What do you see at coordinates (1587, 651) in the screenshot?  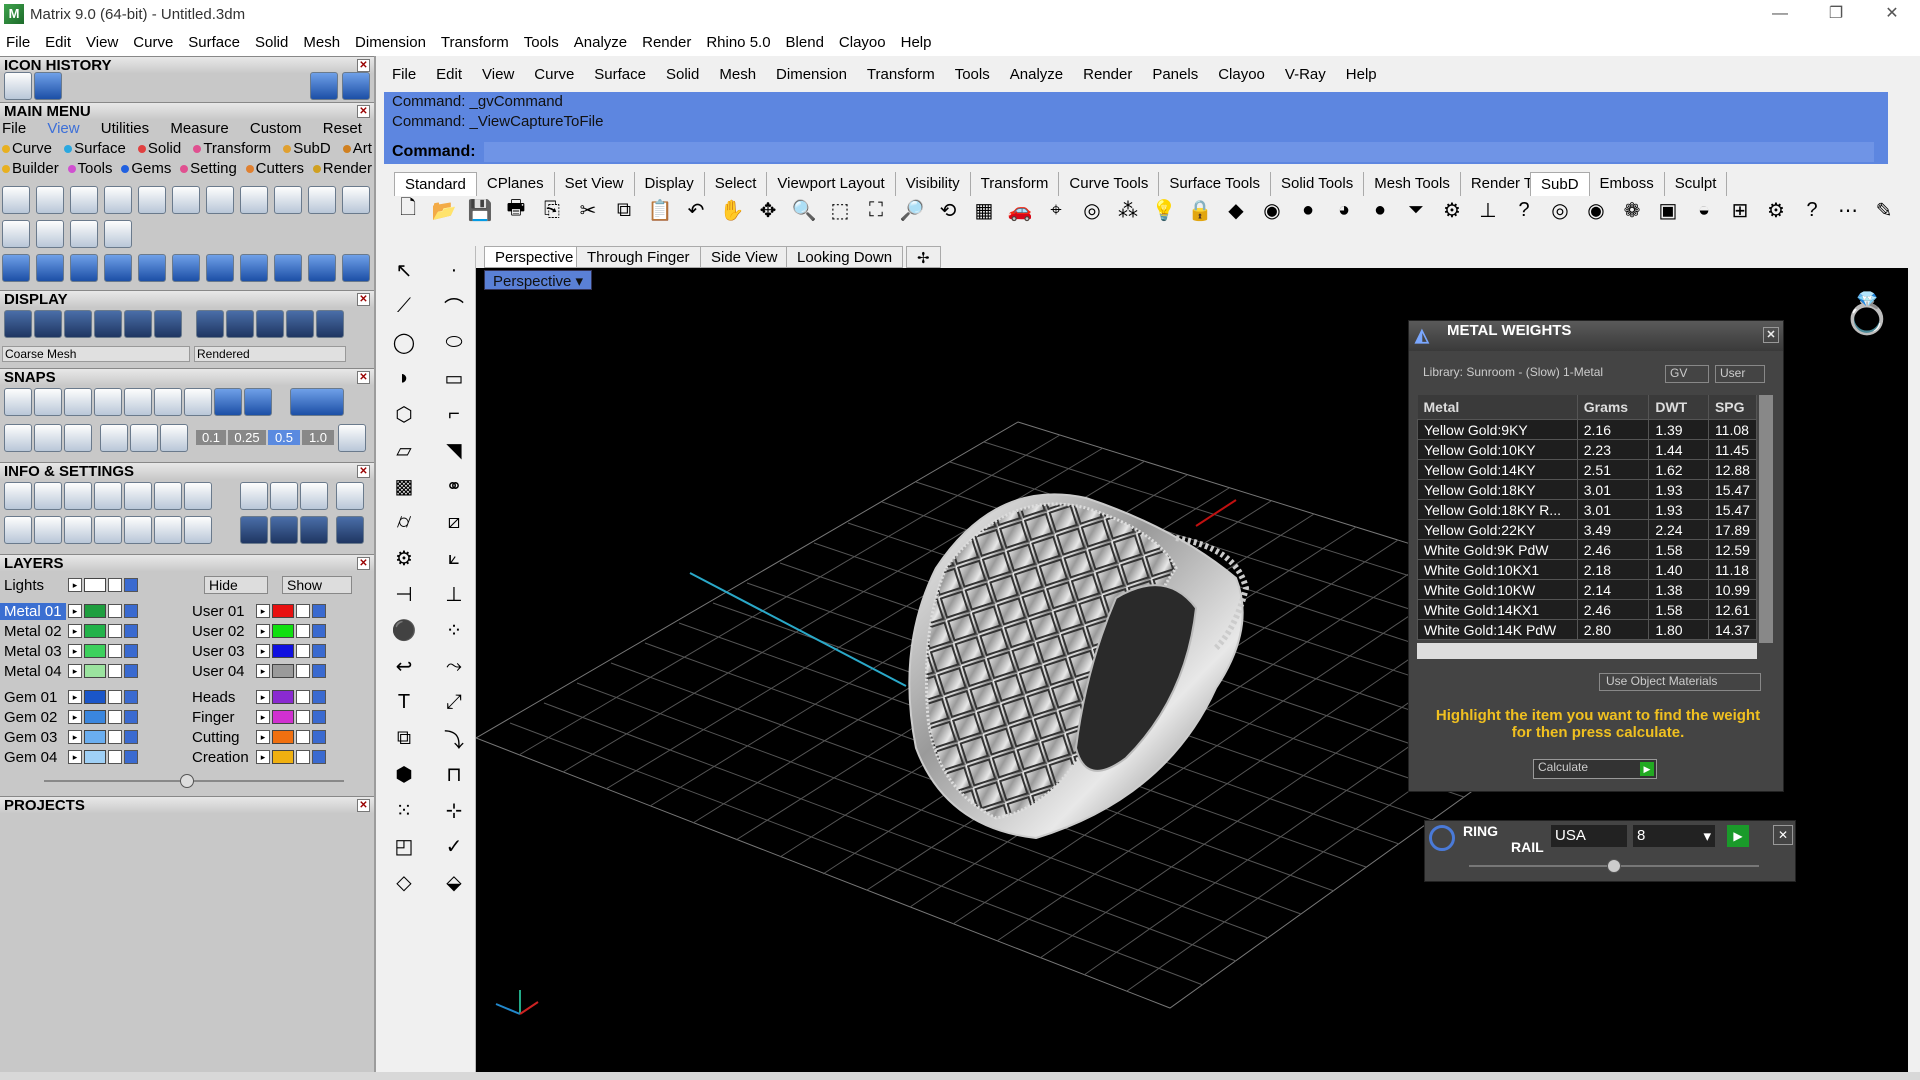 I see `horizontal-scrollbar` at bounding box center [1587, 651].